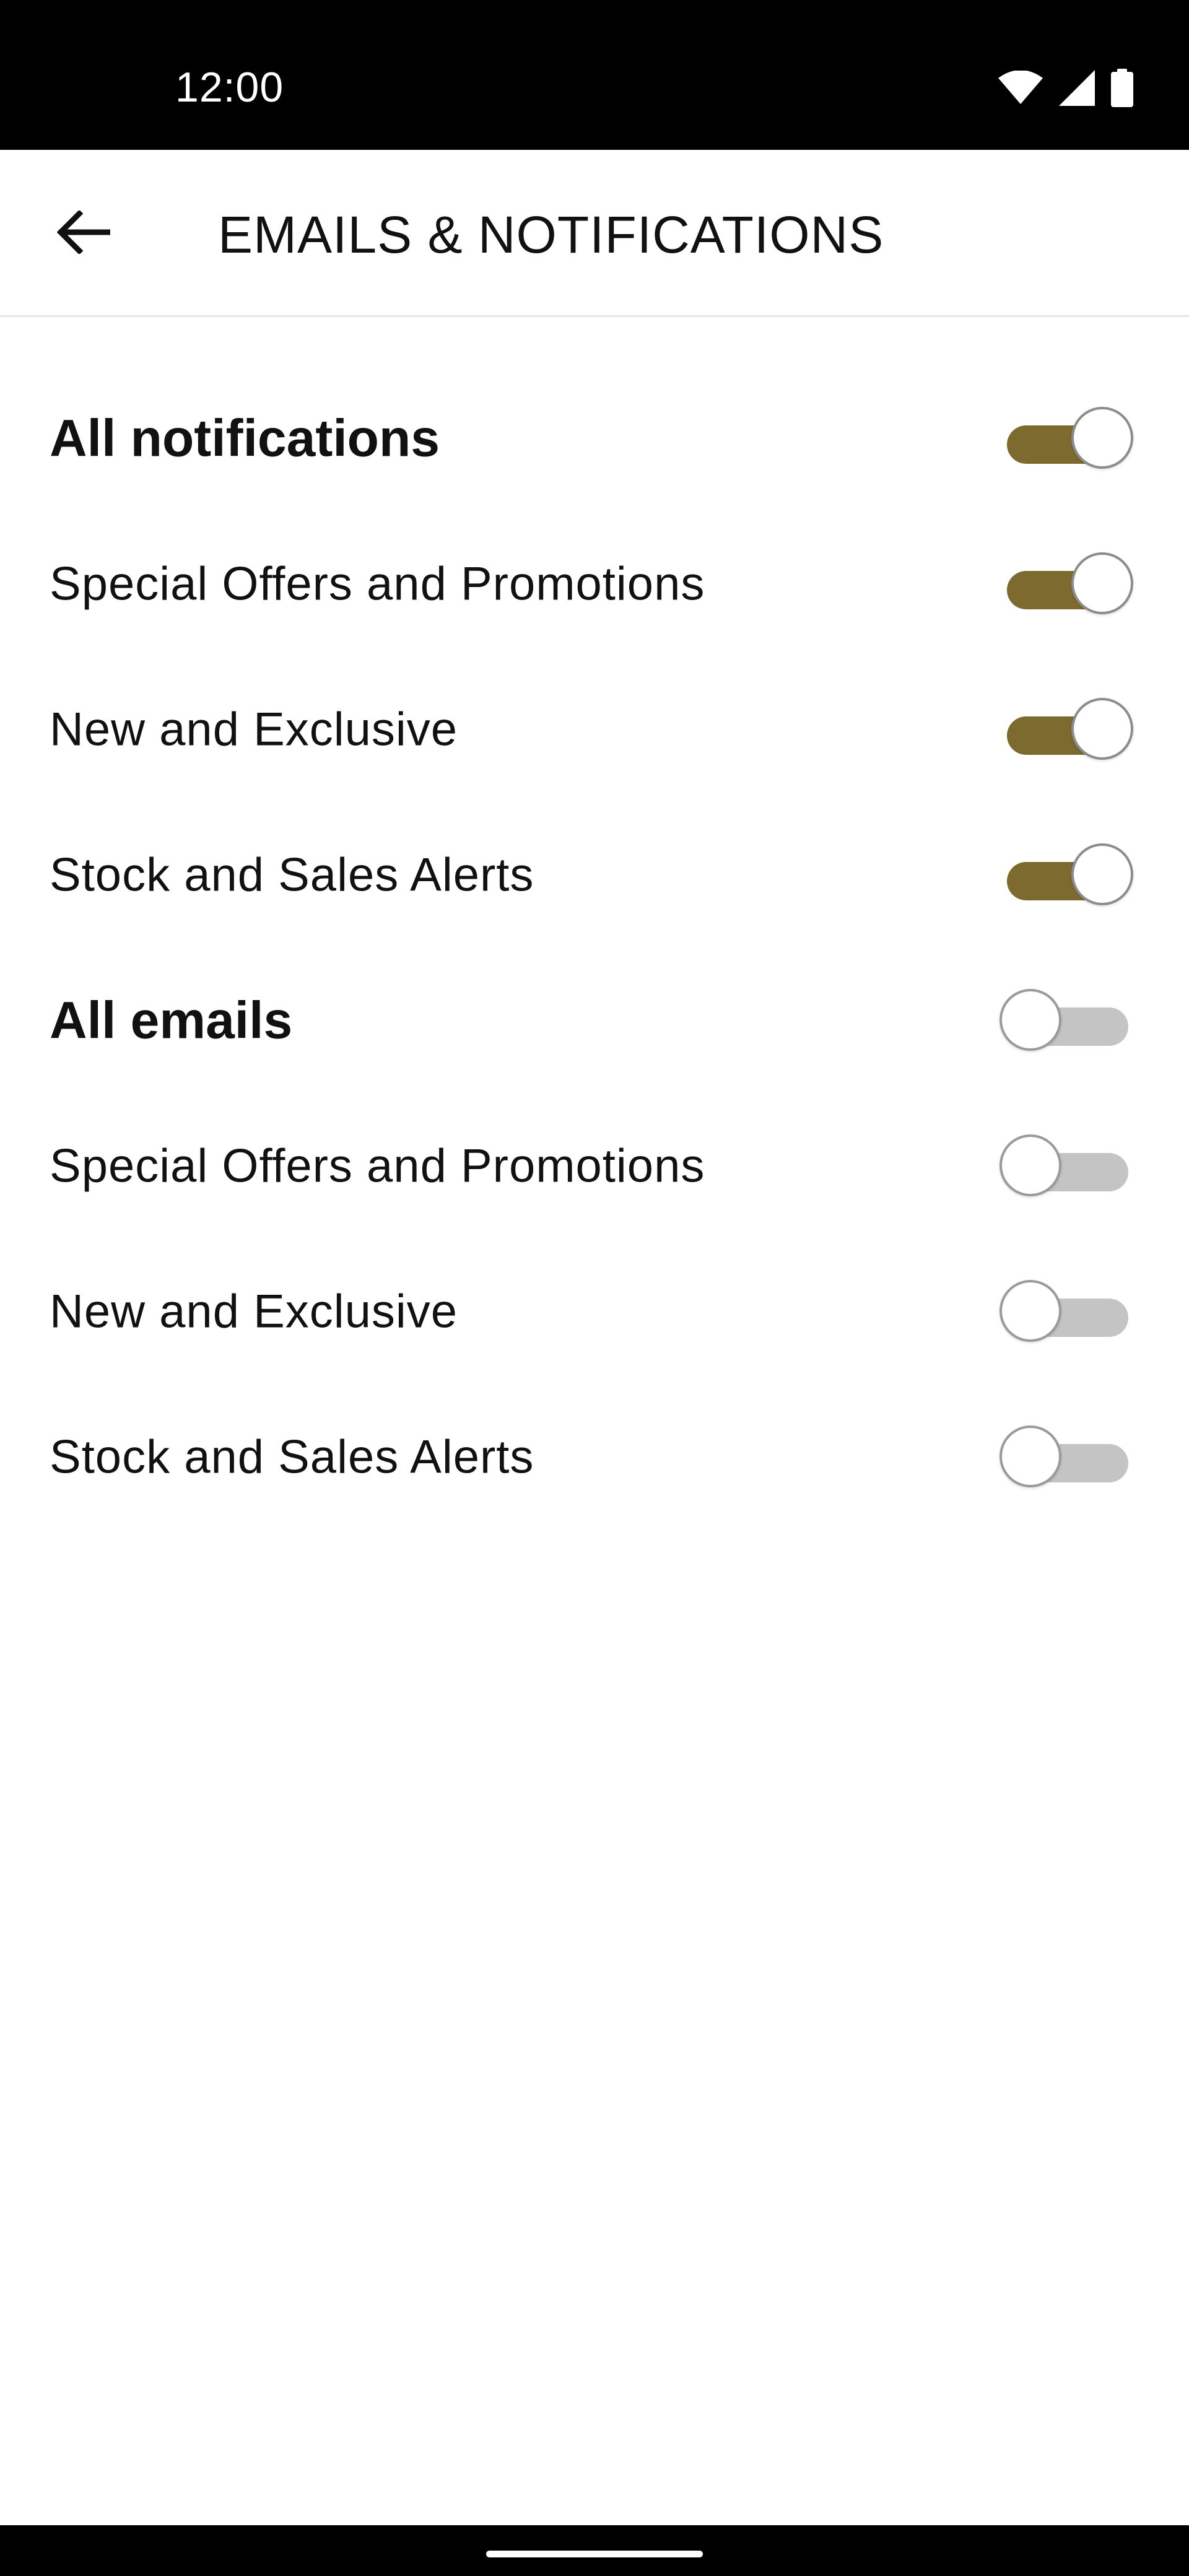 The width and height of the screenshot is (1189, 2576). What do you see at coordinates (594, 438) in the screenshot?
I see `setting-row-all-notifications: All notifications` at bounding box center [594, 438].